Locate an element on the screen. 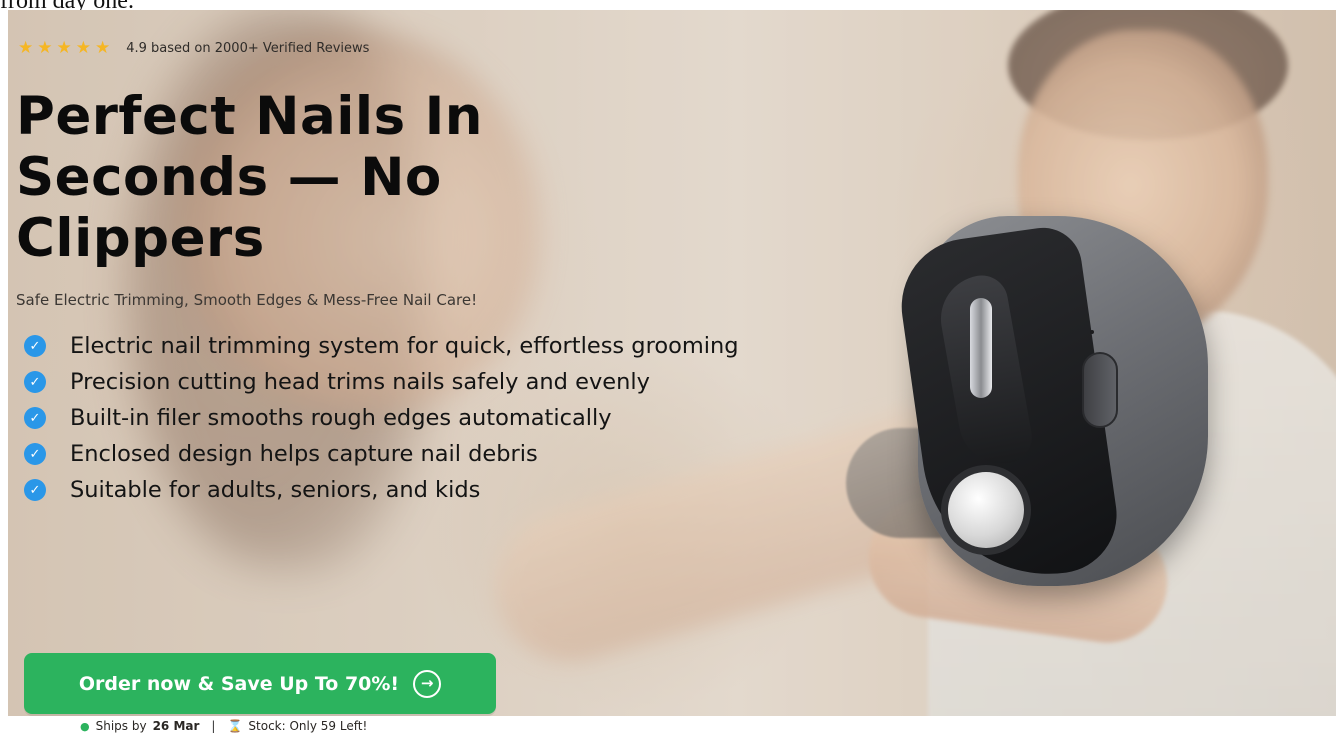  ships-prefix: Ships by is located at coordinates (121, 726).